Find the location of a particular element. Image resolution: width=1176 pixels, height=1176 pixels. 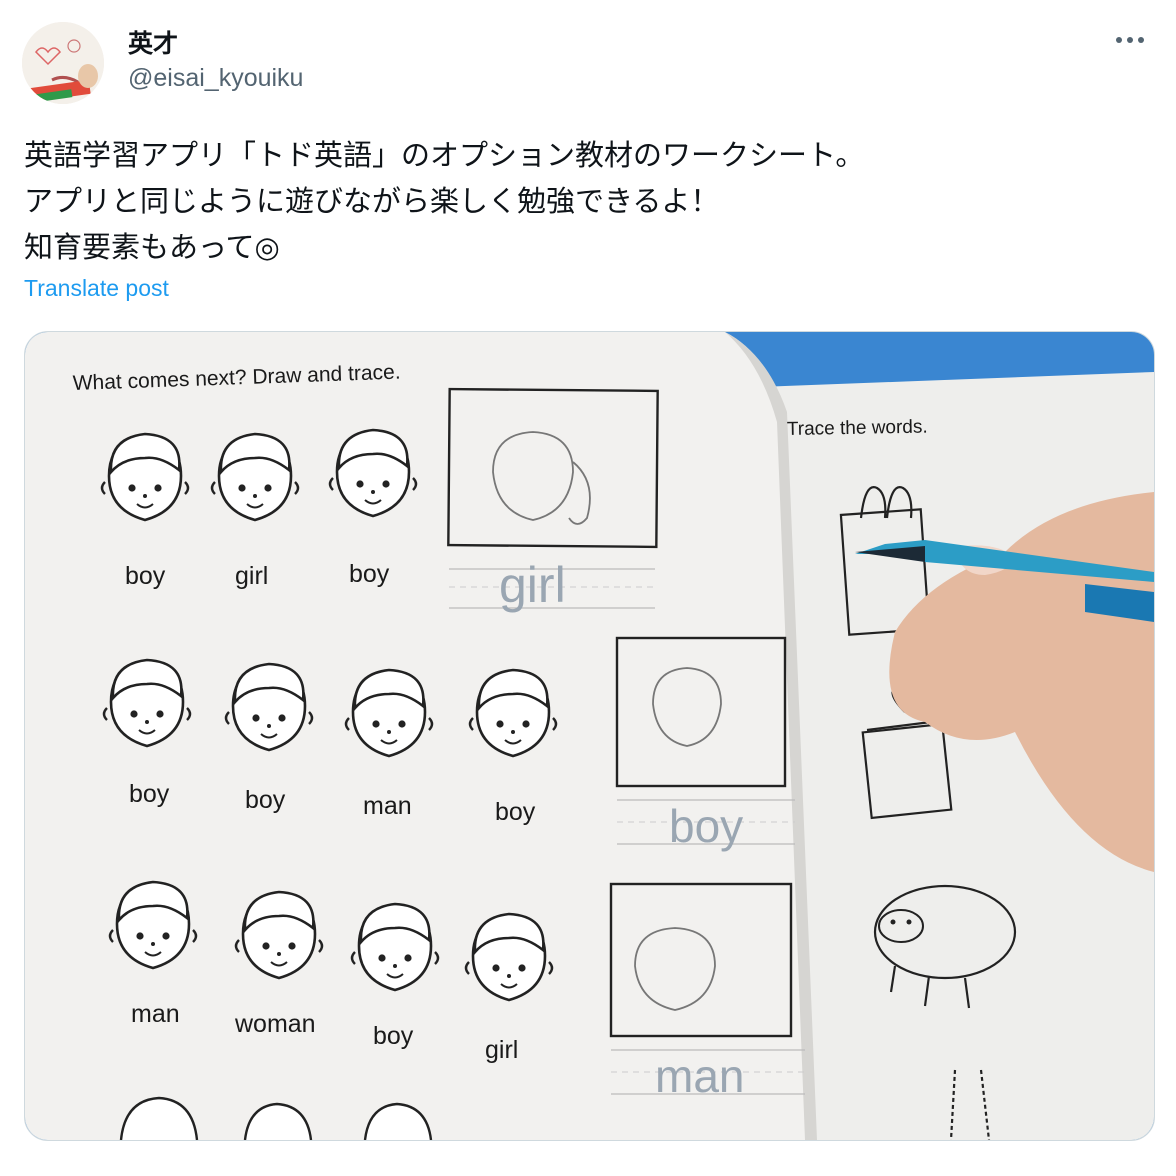

row3-label-4: girl is located at coordinates (501, 1050).